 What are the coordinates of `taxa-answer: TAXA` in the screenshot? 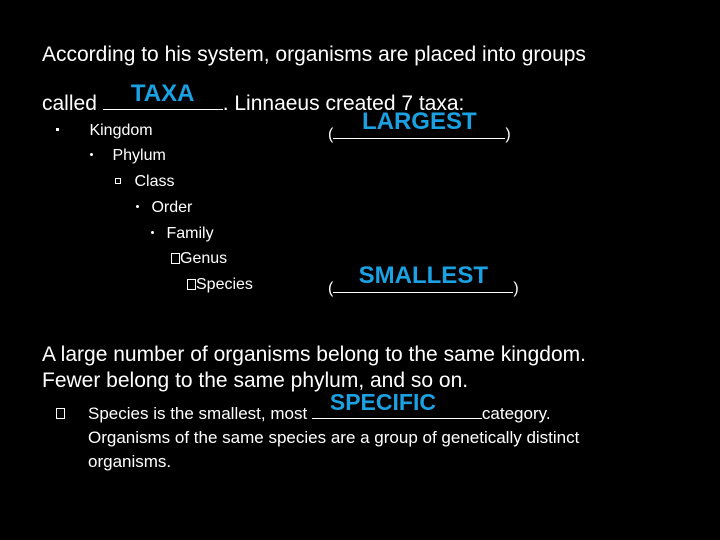 It's located at (162, 93).